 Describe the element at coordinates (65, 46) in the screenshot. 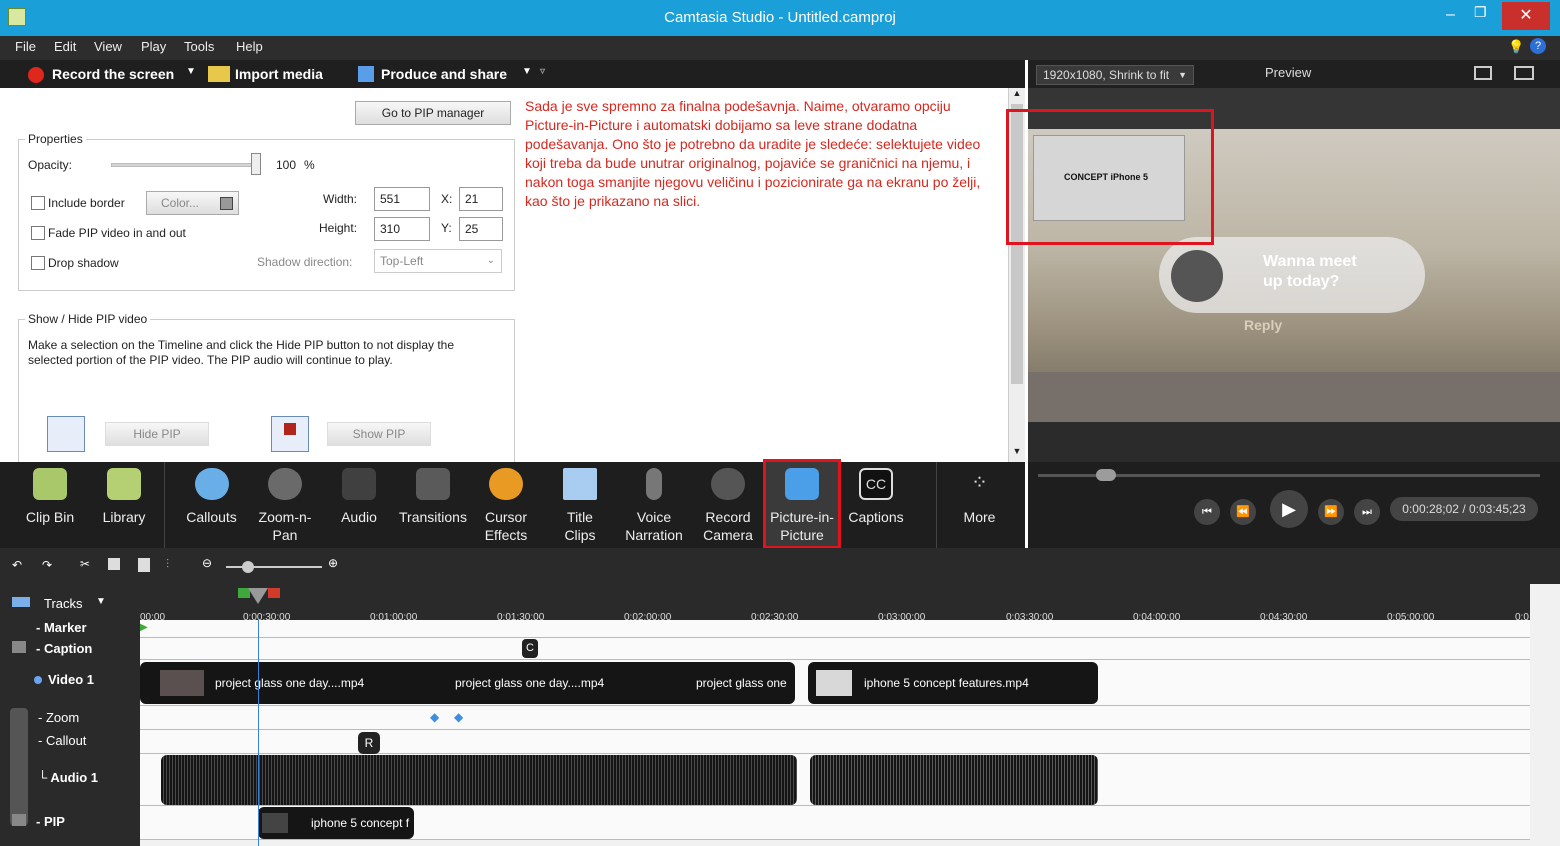

I see `menu-edit: Edit` at that location.